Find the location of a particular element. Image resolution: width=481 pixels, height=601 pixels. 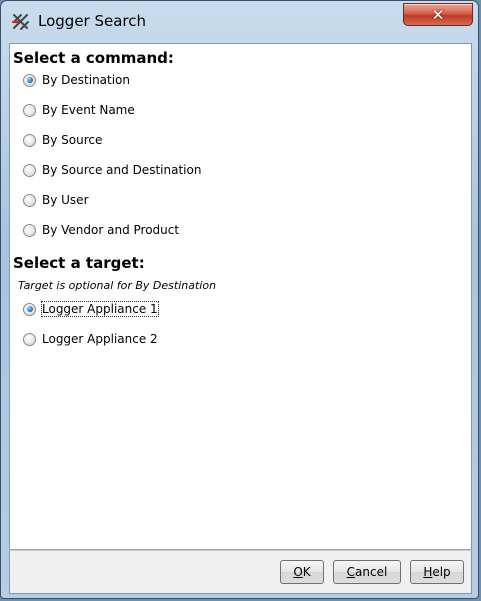

ok-label-rest: K is located at coordinates (306, 572).